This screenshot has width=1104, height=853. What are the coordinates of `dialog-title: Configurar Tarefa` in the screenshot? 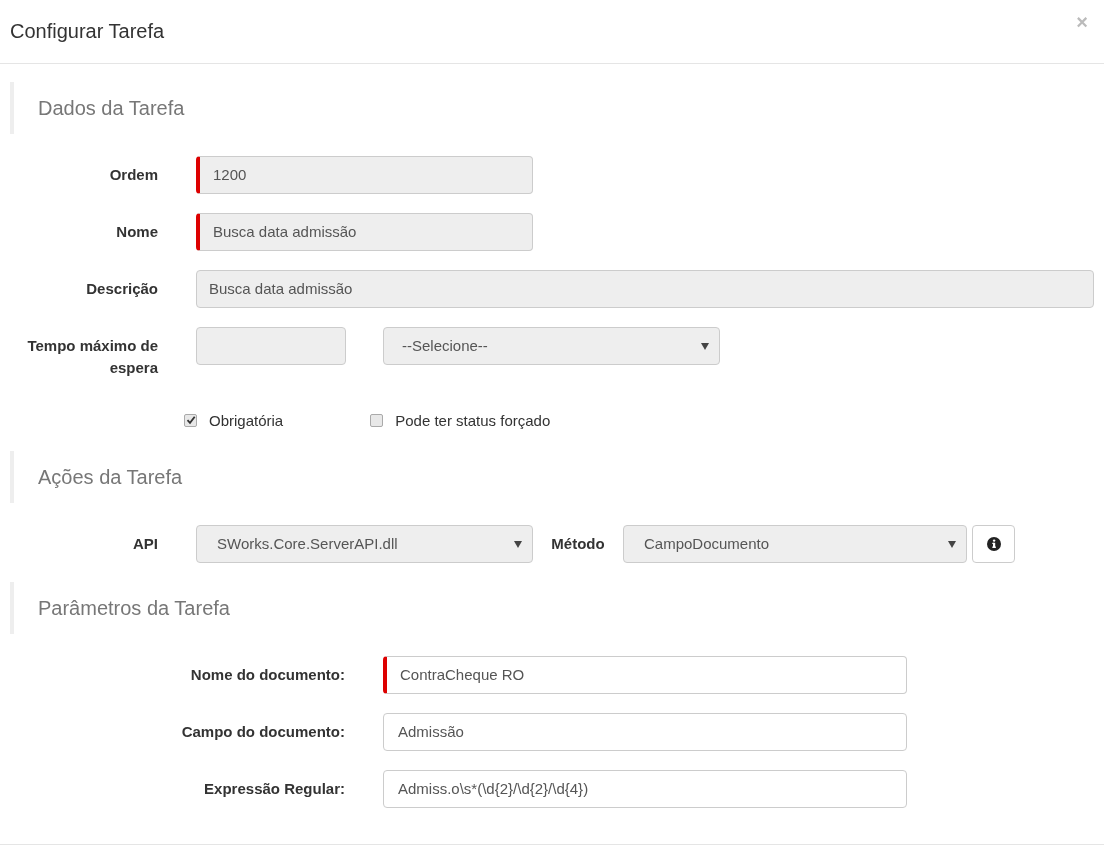 It's located at (87, 31).